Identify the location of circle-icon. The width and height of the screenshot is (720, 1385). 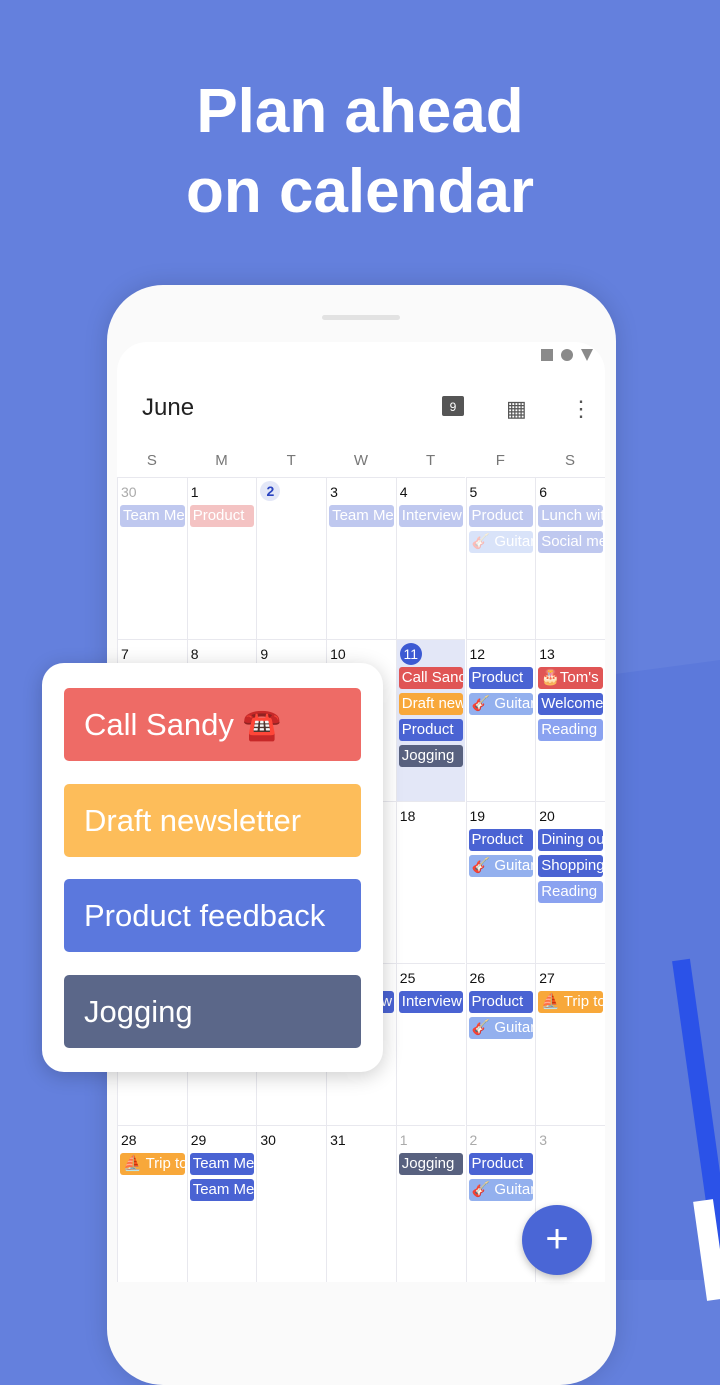
(567, 355).